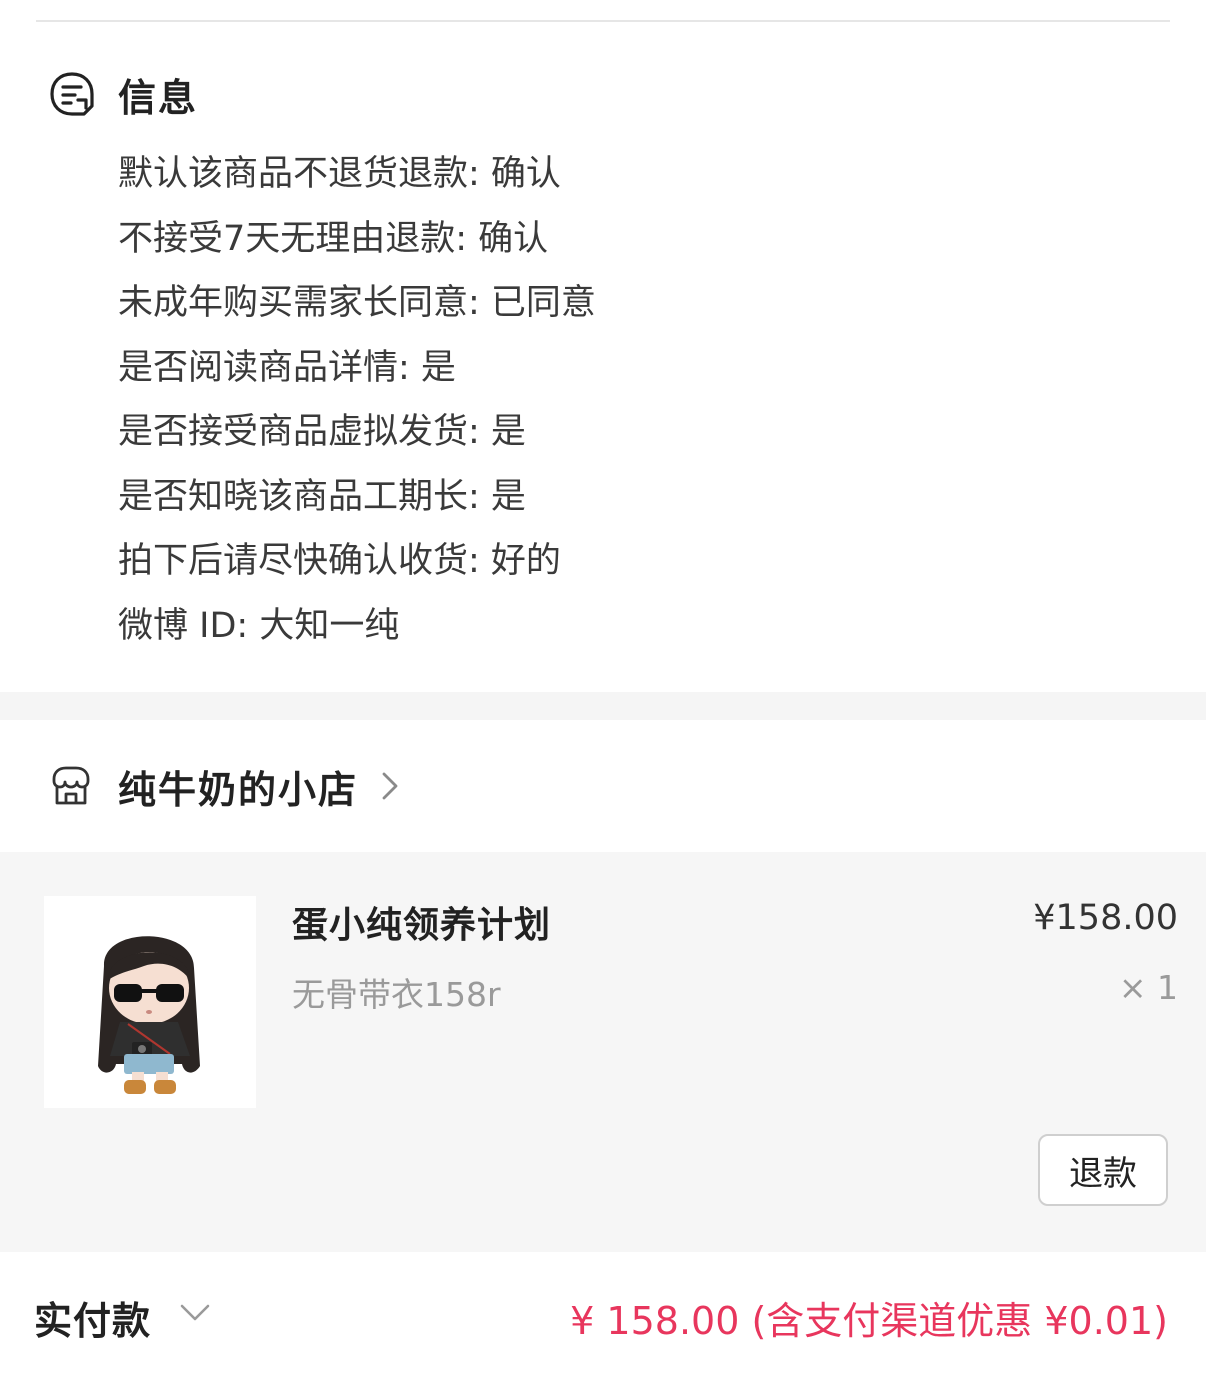 Image resolution: width=1206 pixels, height=1374 pixels. Describe the element at coordinates (603, 706) in the screenshot. I see `section-separator` at that location.